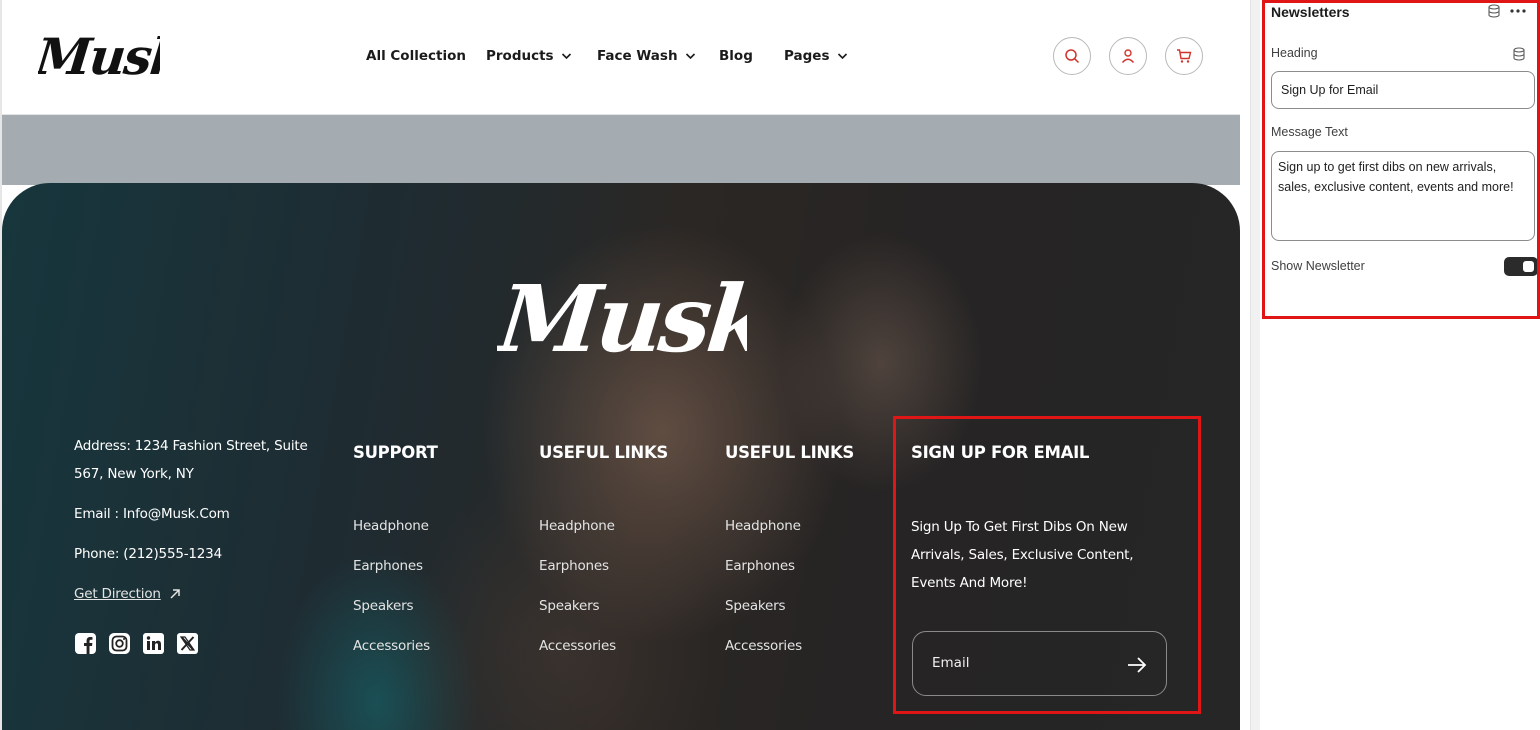  What do you see at coordinates (187, 643) in the screenshot?
I see `x-icon` at bounding box center [187, 643].